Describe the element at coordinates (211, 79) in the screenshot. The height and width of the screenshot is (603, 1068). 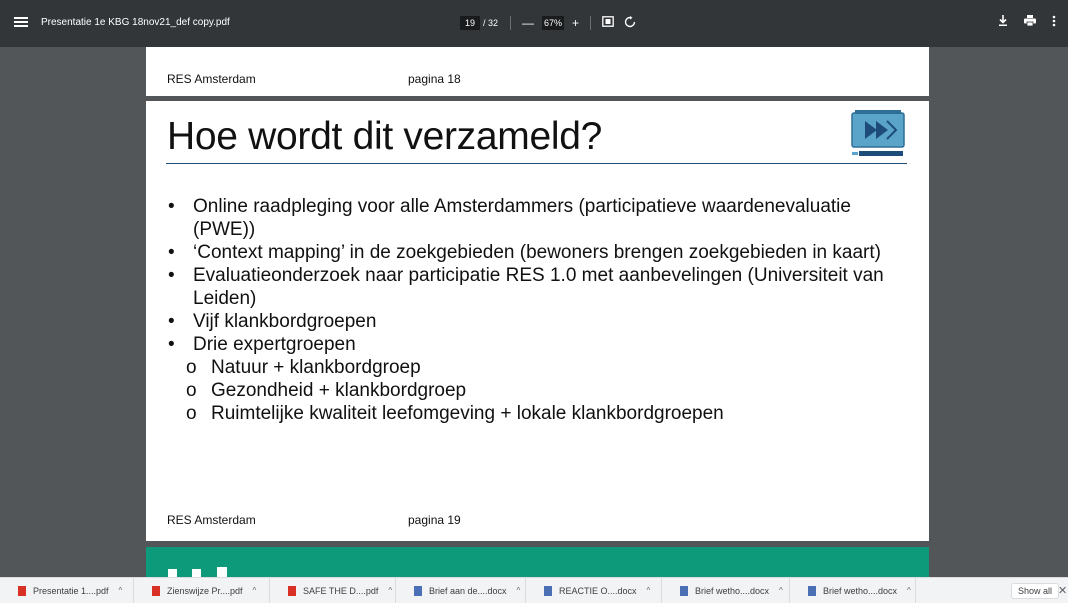
I see `prev-footer-left: RES Amsterdam` at that location.